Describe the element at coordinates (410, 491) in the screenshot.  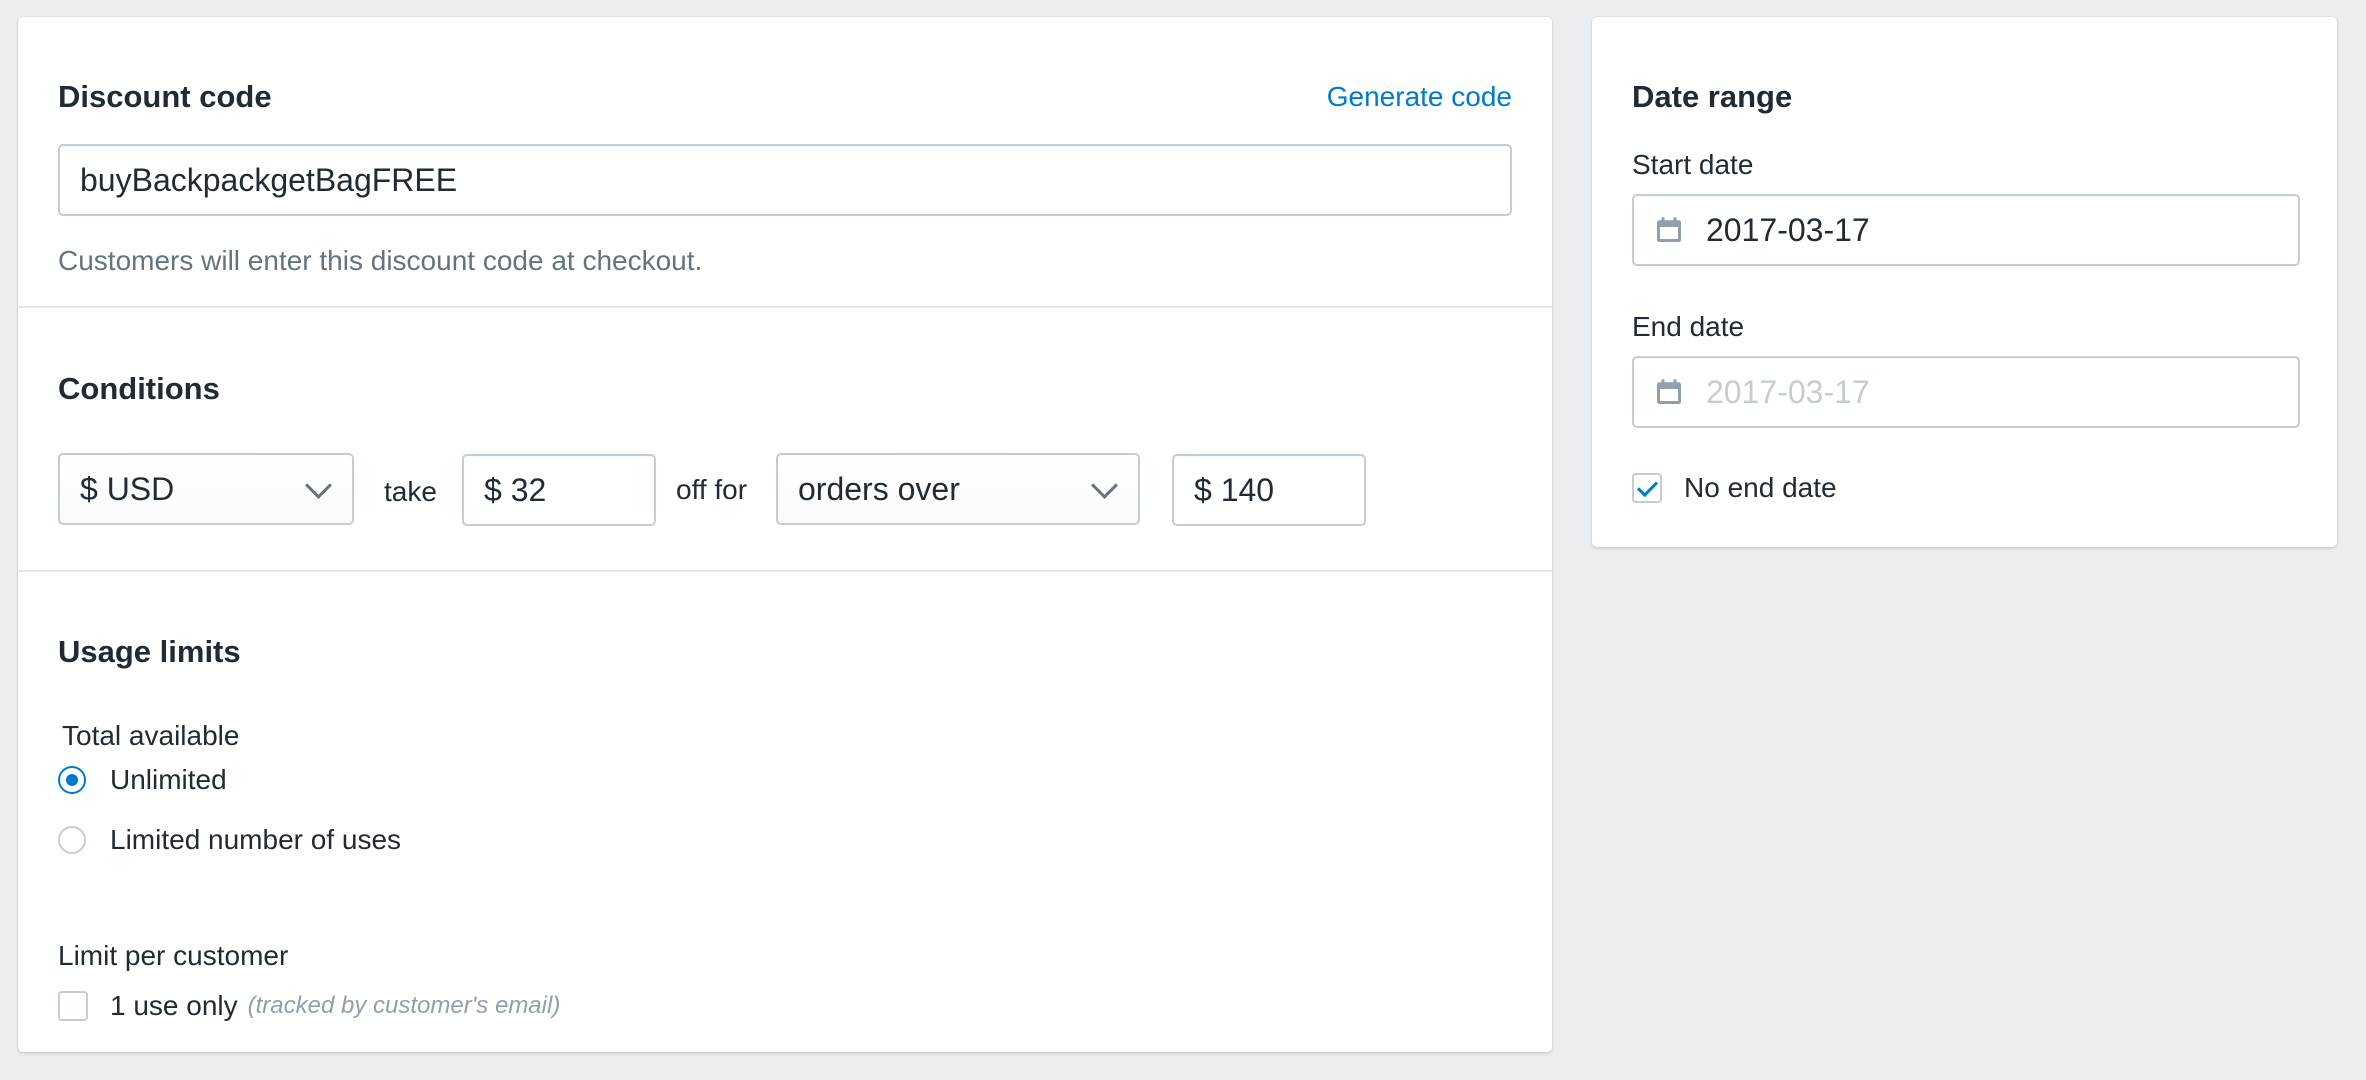
I see `take-label: take` at that location.